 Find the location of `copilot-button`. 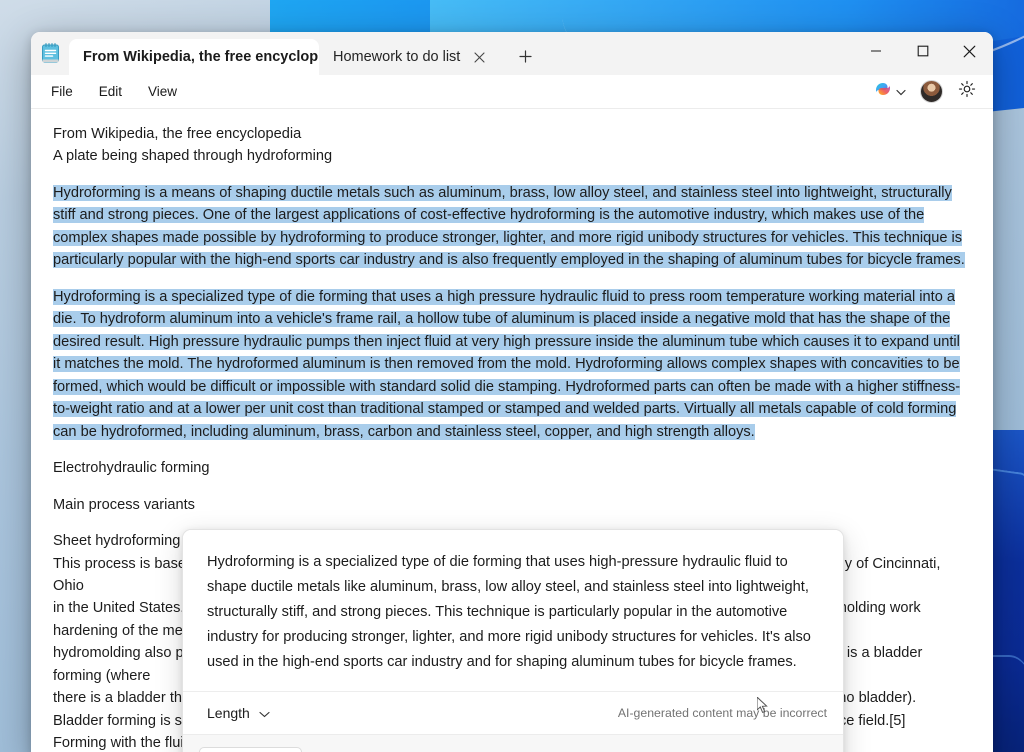

copilot-button is located at coordinates (889, 91).